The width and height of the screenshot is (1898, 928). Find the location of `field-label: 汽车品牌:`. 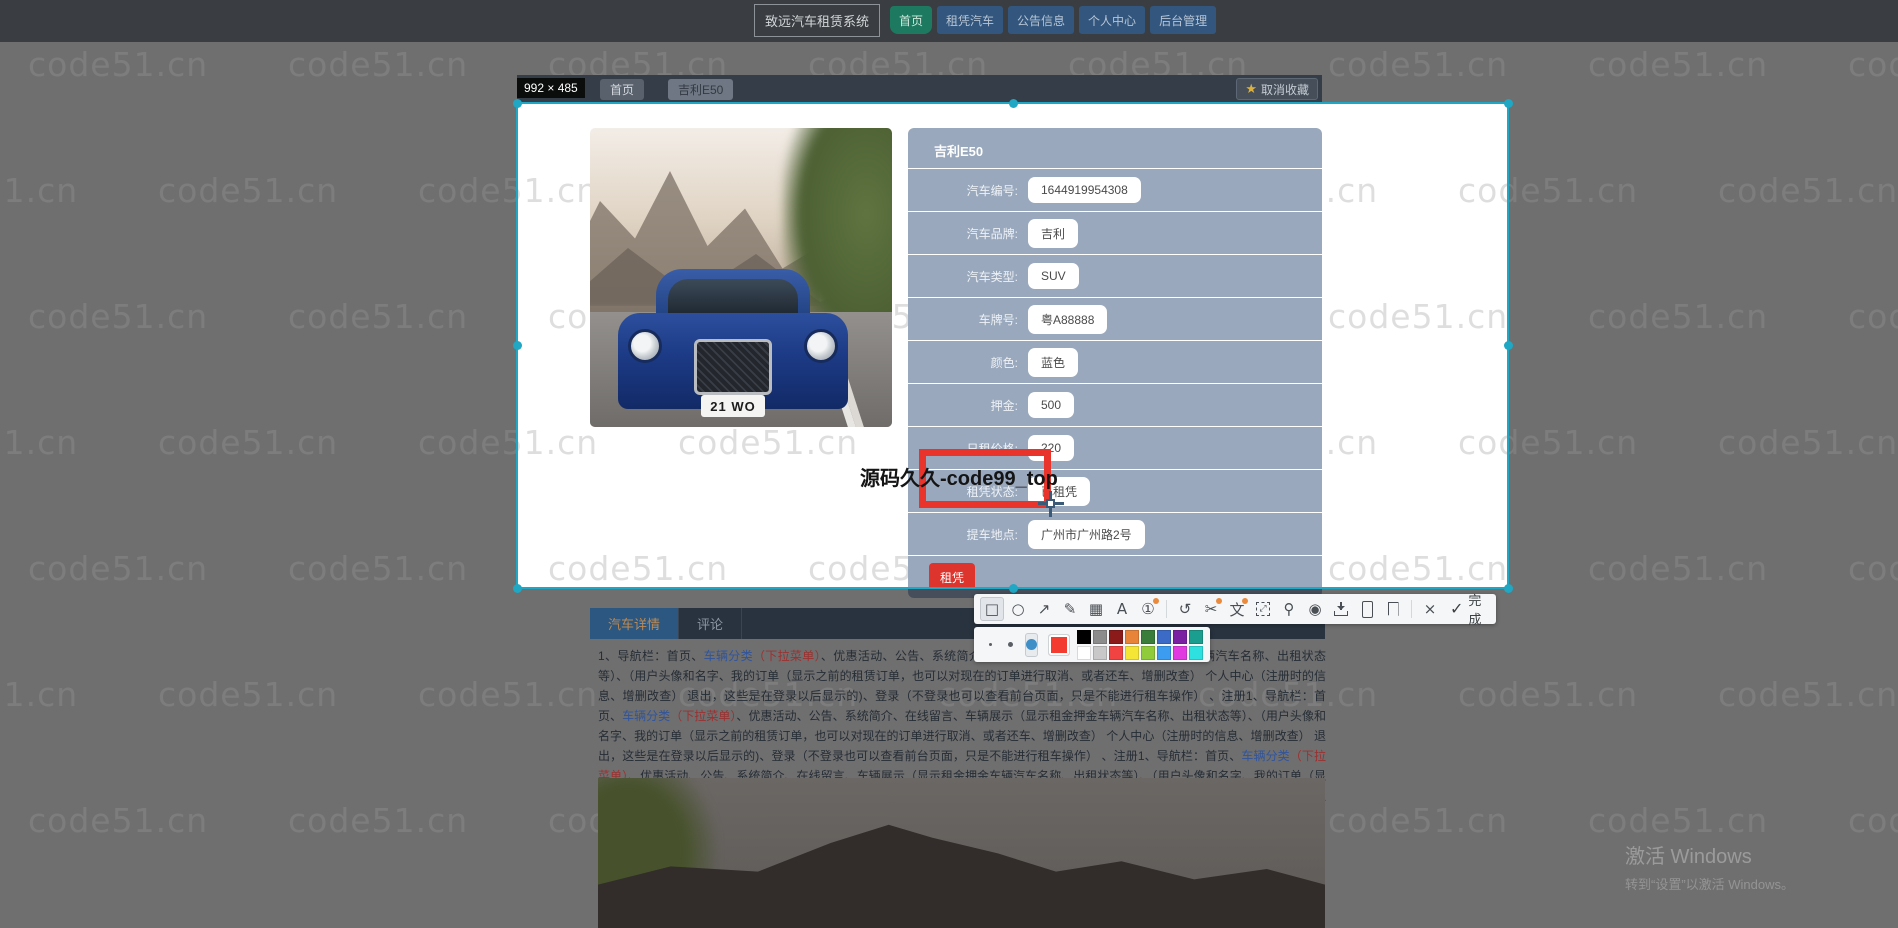

field-label: 汽车品牌: is located at coordinates (992, 233).